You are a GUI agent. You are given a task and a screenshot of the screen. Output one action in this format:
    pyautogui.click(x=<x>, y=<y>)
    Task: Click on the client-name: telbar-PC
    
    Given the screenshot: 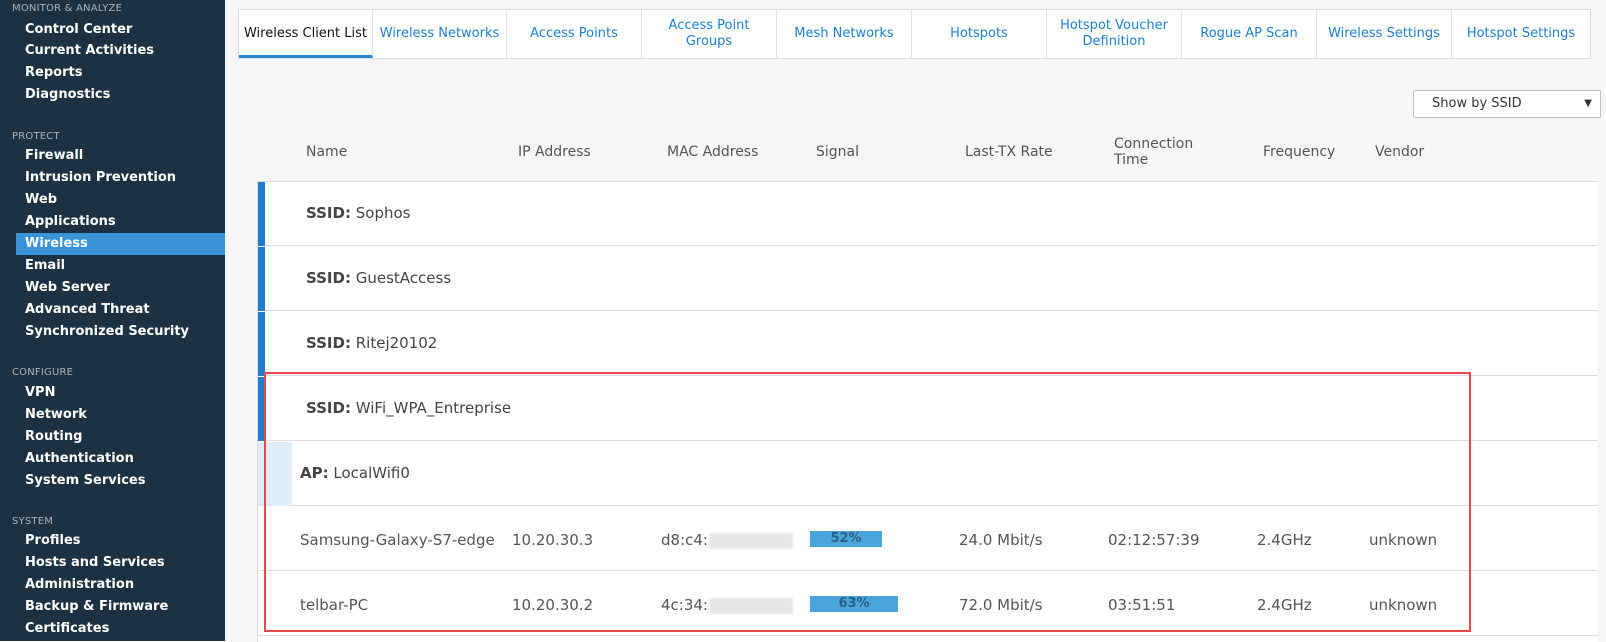 What is the action you would take?
    pyautogui.click(x=334, y=605)
    